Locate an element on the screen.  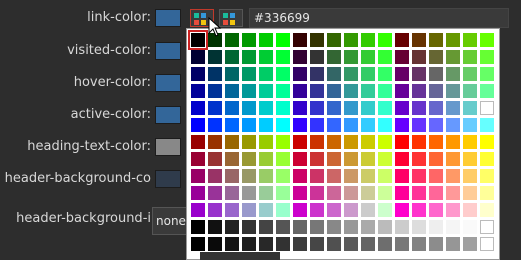
active-color-swatch is located at coordinates (168, 115).